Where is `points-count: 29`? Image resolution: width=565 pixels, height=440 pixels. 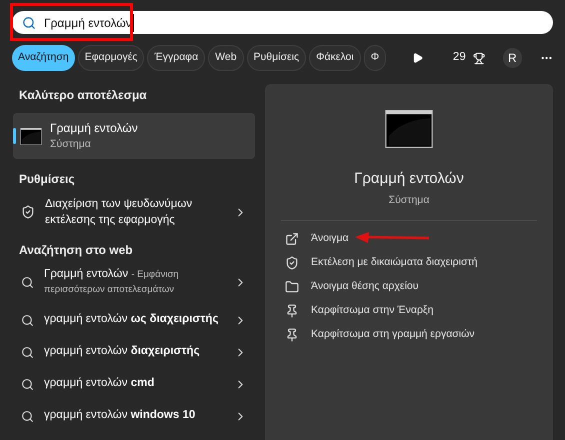 points-count: 29 is located at coordinates (459, 58).